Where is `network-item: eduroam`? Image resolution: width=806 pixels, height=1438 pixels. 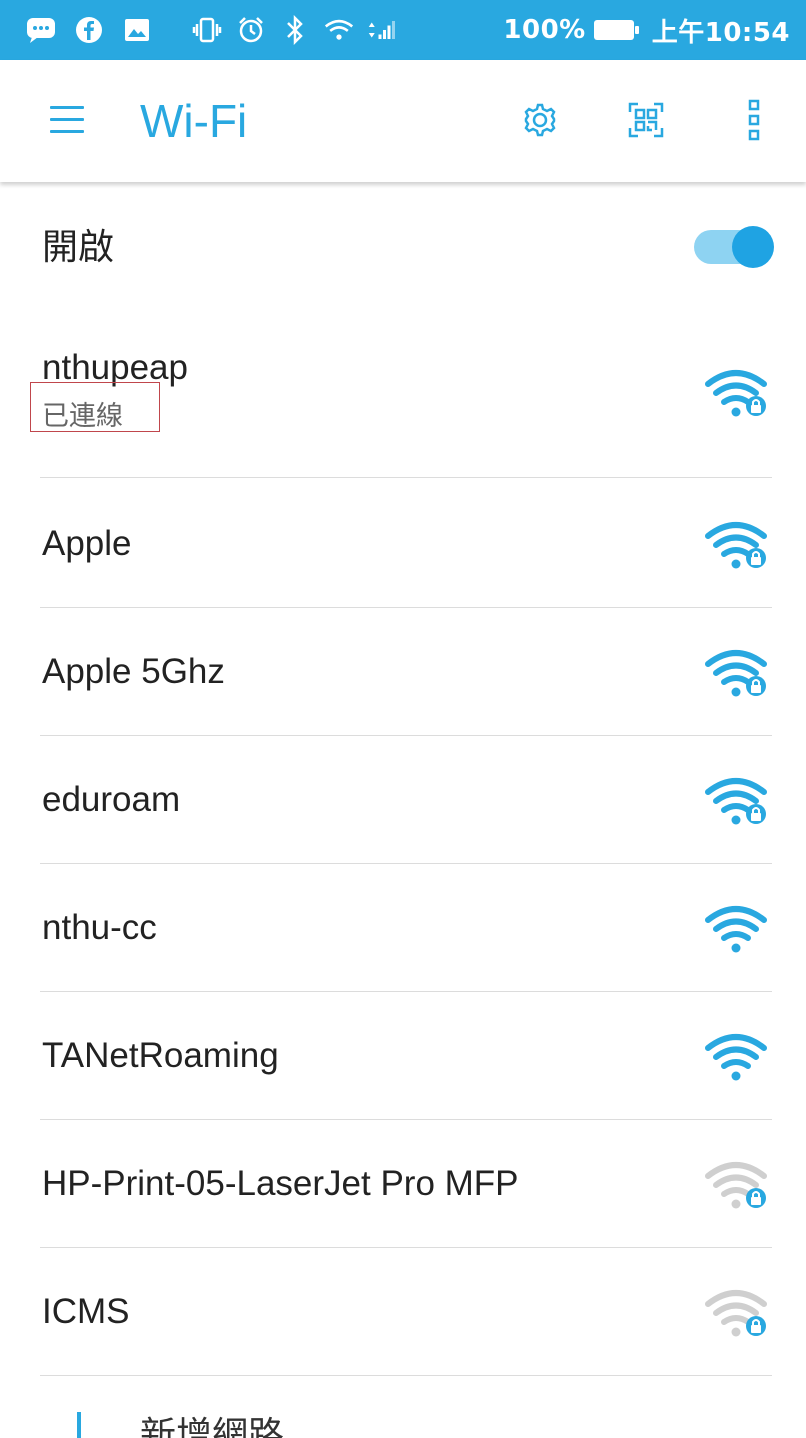
network-item: eduroam is located at coordinates (403, 800).